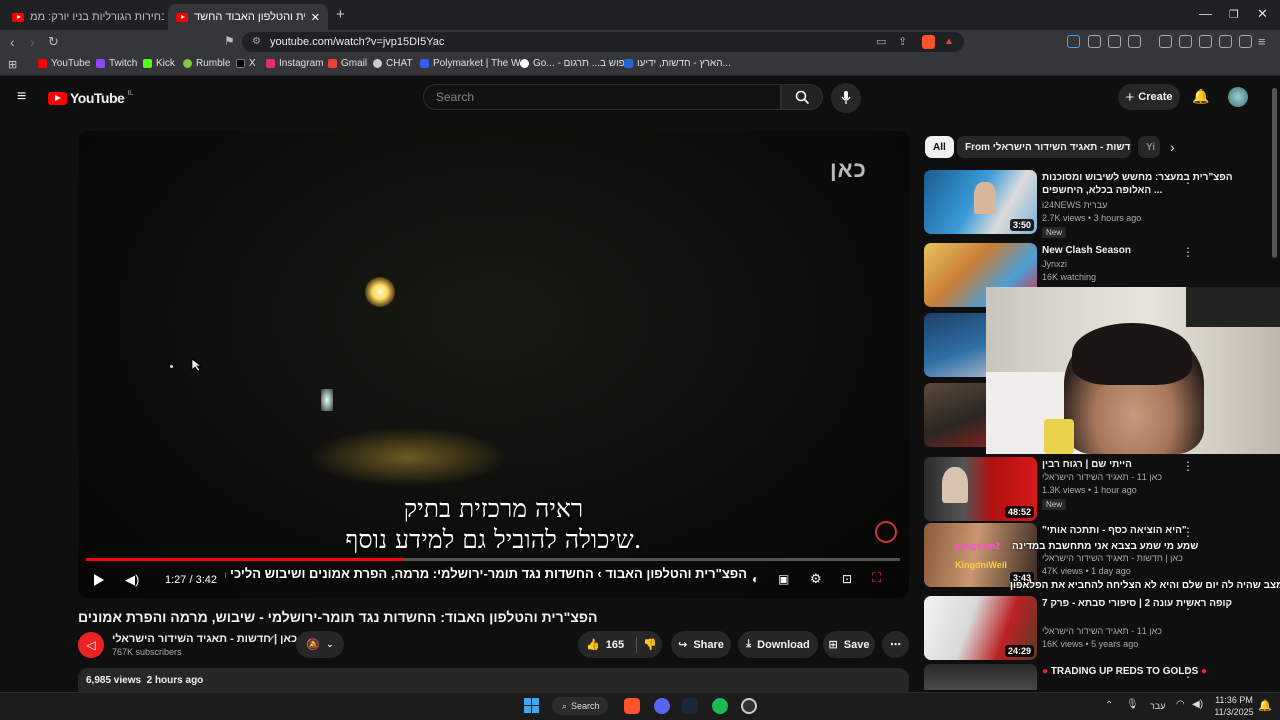 Image resolution: width=1280 pixels, height=720 pixels. Describe the element at coordinates (1132, 704) in the screenshot. I see `microphone-tray-icon: 🎙` at that location.